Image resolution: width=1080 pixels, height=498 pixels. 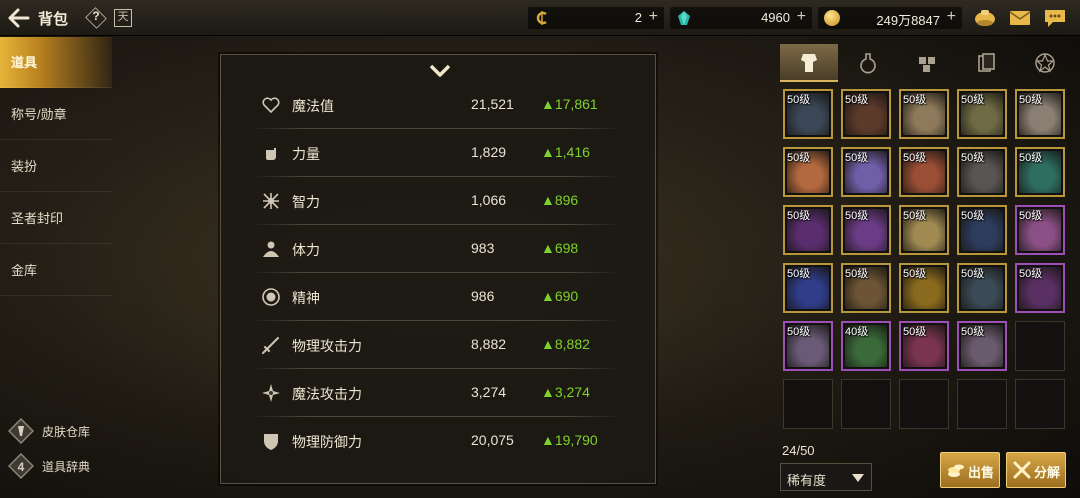 I want to click on fist-icon, so click(x=271, y=153).